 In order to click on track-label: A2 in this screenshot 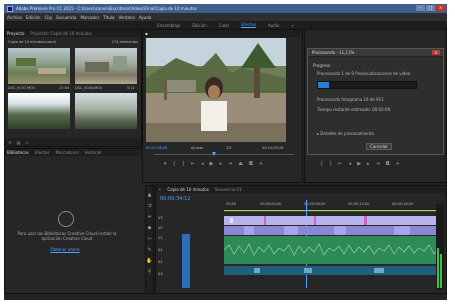, I will do `click(160, 262)`.